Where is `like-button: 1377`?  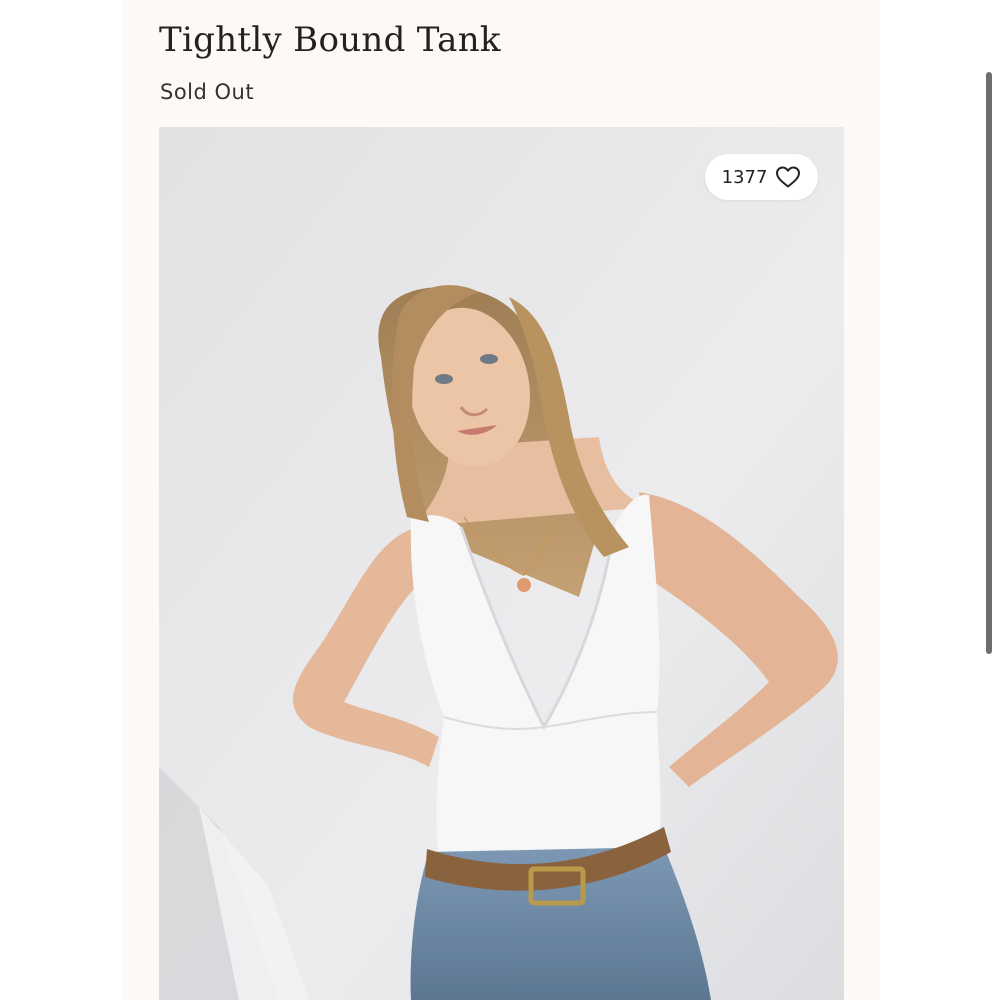
like-button: 1377 is located at coordinates (761, 177).